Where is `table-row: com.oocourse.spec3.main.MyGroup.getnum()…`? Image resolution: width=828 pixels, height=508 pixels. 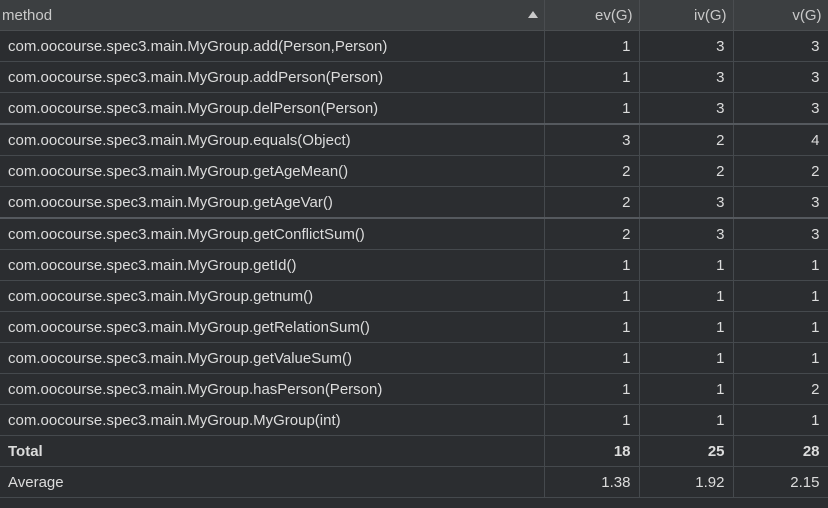
table-row: com.oocourse.spec3.main.MyGroup.getnum()… is located at coordinates (414, 296).